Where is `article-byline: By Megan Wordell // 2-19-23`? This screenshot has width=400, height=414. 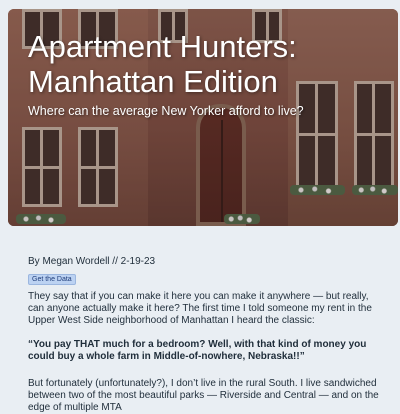 article-byline: By Megan Wordell // 2-19-23 is located at coordinates (92, 261).